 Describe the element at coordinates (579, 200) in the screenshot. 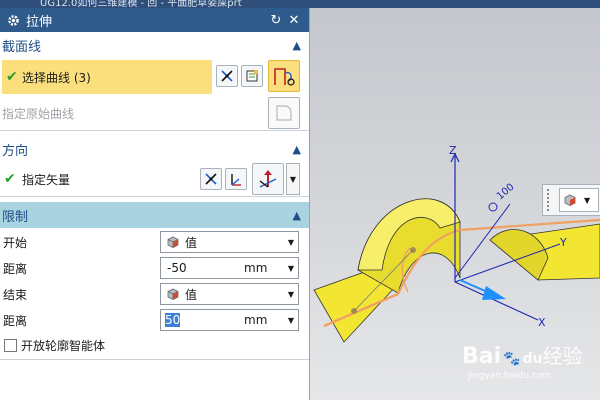

I see `cube-select: ▼` at that location.